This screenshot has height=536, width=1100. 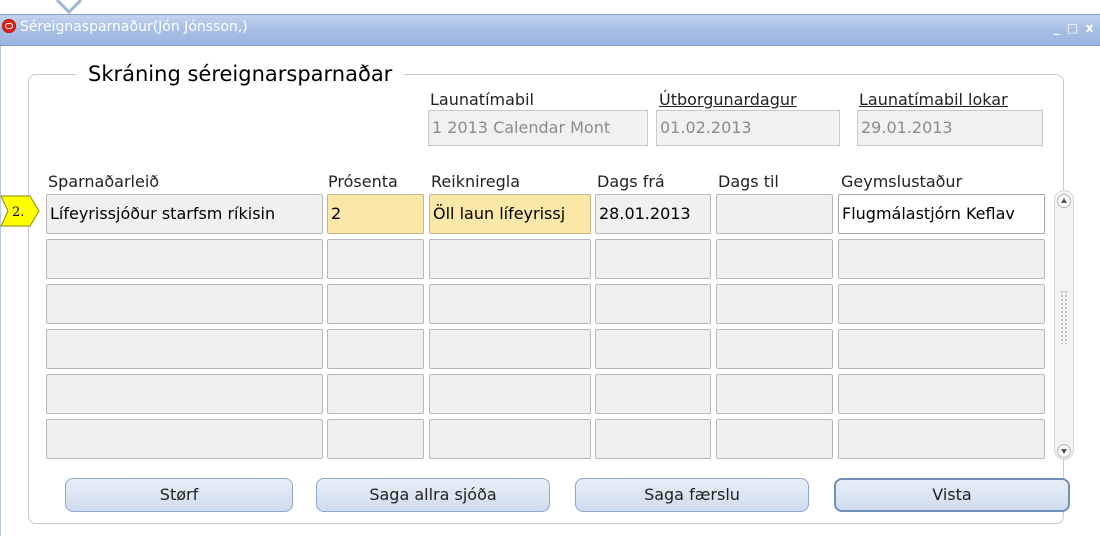 I want to click on col-header-geymslustadur: Geymslustaður, so click(x=902, y=181).